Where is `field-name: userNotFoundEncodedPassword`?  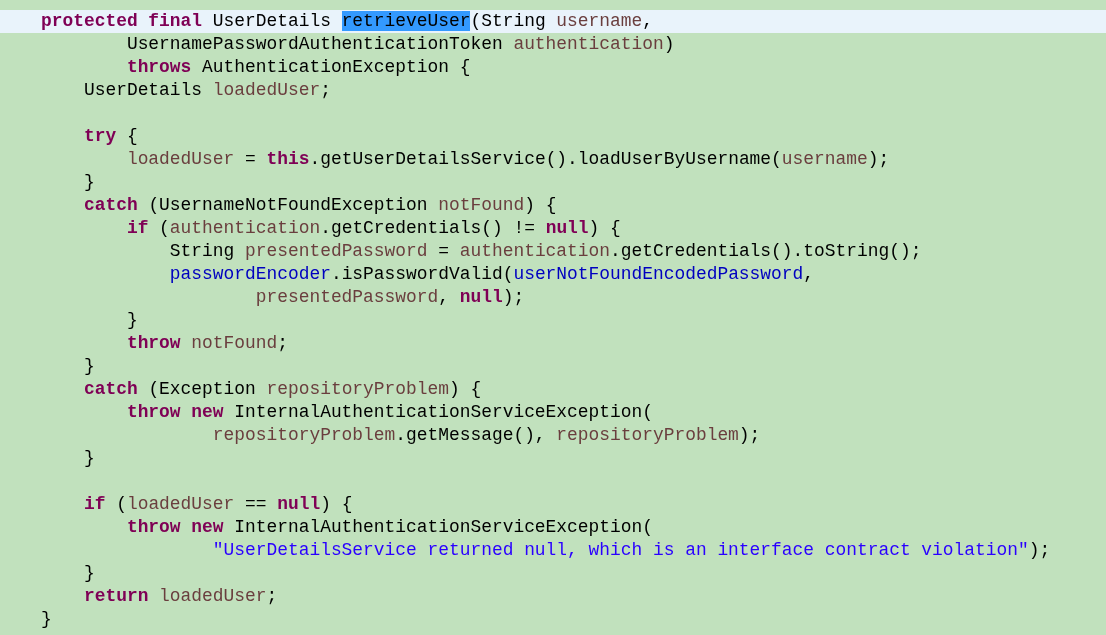 field-name: userNotFoundEncodedPassword is located at coordinates (658, 274).